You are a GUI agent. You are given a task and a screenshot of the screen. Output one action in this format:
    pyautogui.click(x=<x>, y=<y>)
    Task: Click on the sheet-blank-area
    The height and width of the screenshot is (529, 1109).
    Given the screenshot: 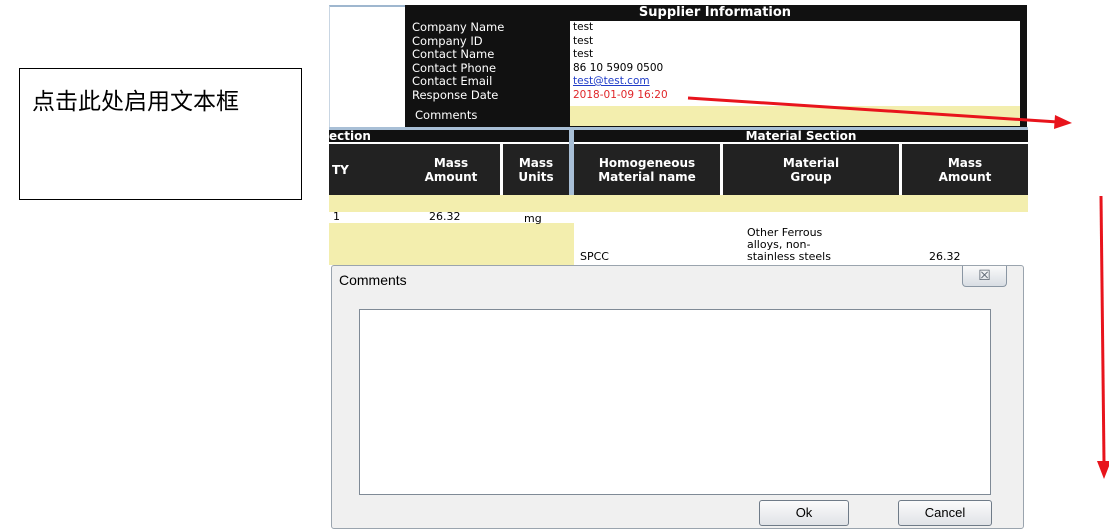 What is the action you would take?
    pyautogui.click(x=367, y=67)
    